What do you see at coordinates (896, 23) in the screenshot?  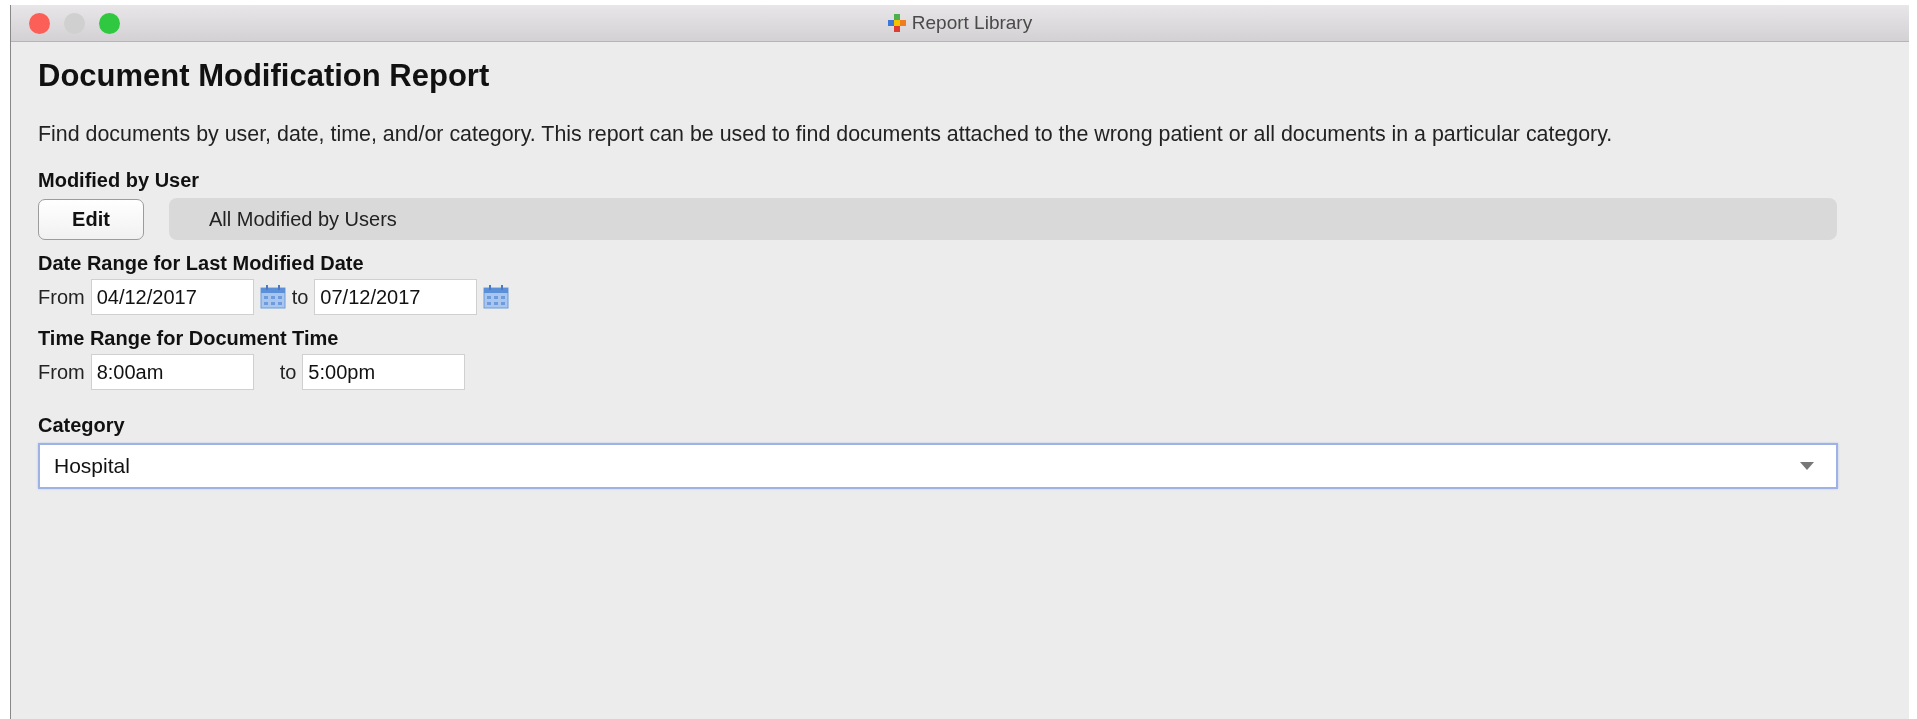 I see `app-logo-icon` at bounding box center [896, 23].